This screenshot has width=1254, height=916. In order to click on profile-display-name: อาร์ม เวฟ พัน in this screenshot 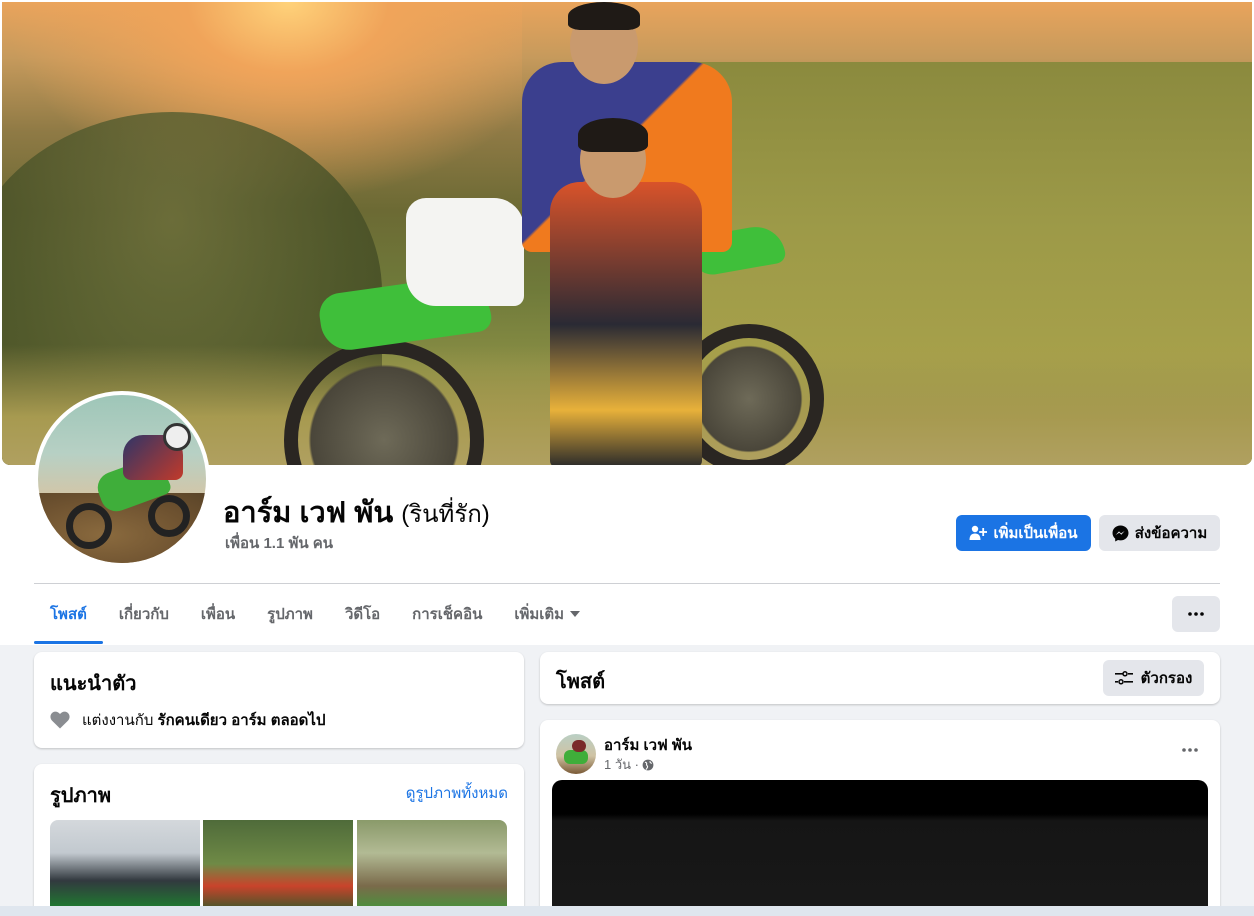, I will do `click(308, 513)`.